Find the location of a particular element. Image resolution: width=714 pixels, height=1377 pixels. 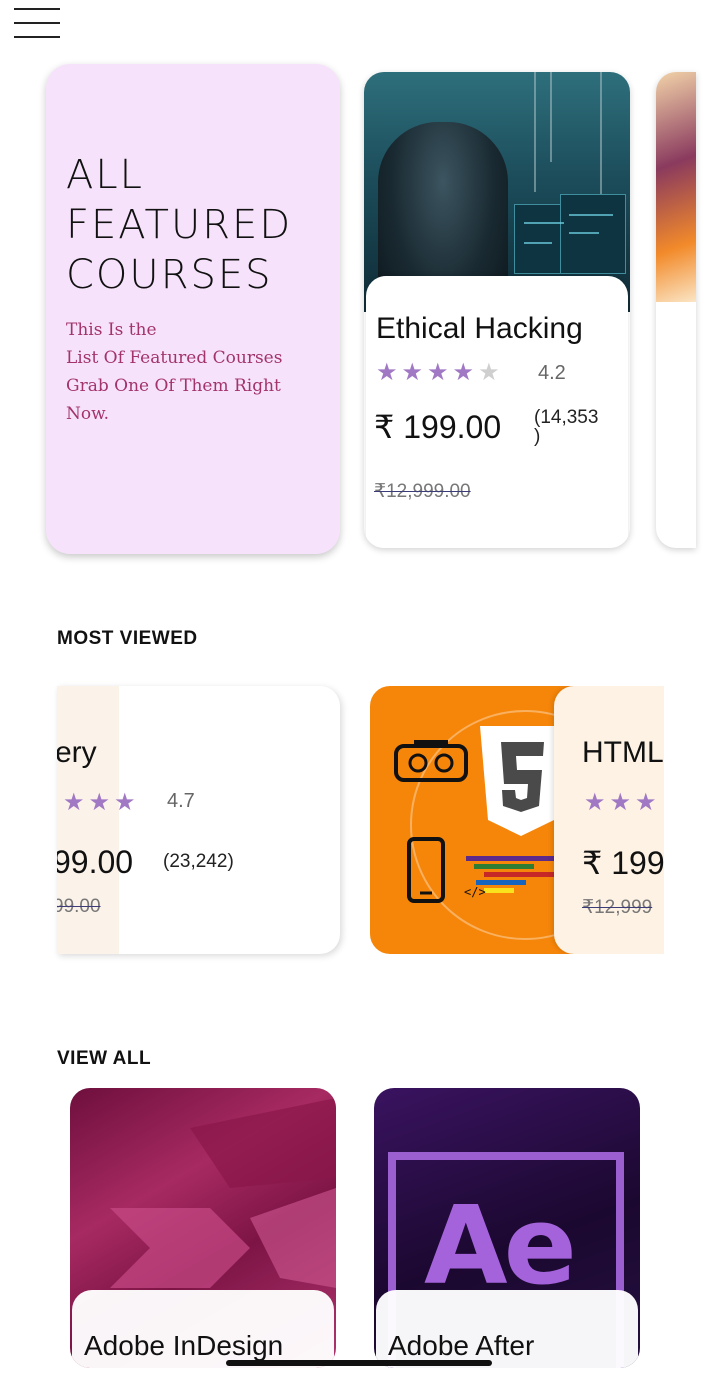

original-price: ₹12,999.00 is located at coordinates (422, 491).